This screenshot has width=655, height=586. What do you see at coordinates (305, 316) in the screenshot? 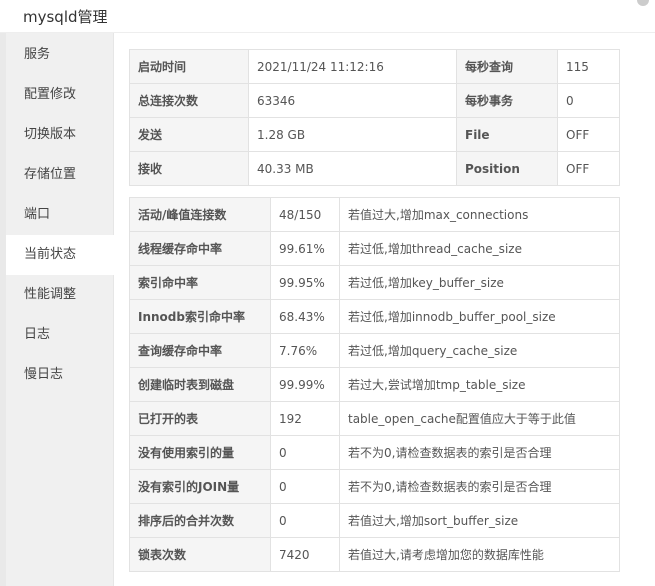
I see `metric-value: 68.43%` at bounding box center [305, 316].